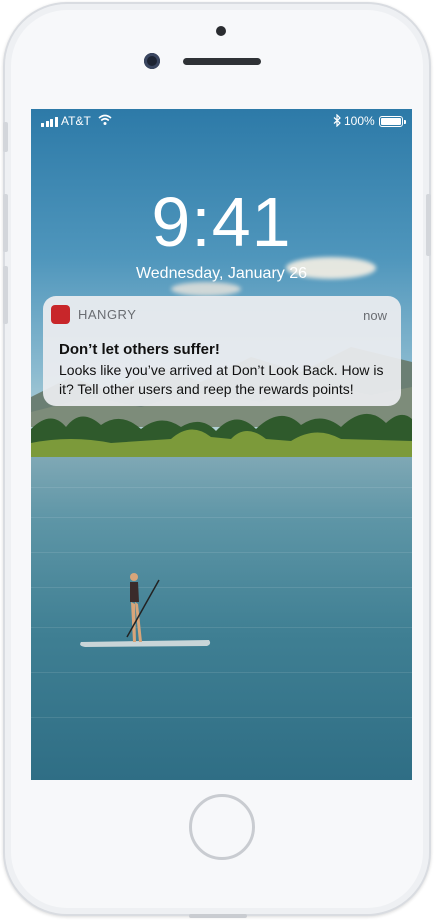 This screenshot has height=923, width=436. I want to click on earpiece-speaker, so click(222, 61).